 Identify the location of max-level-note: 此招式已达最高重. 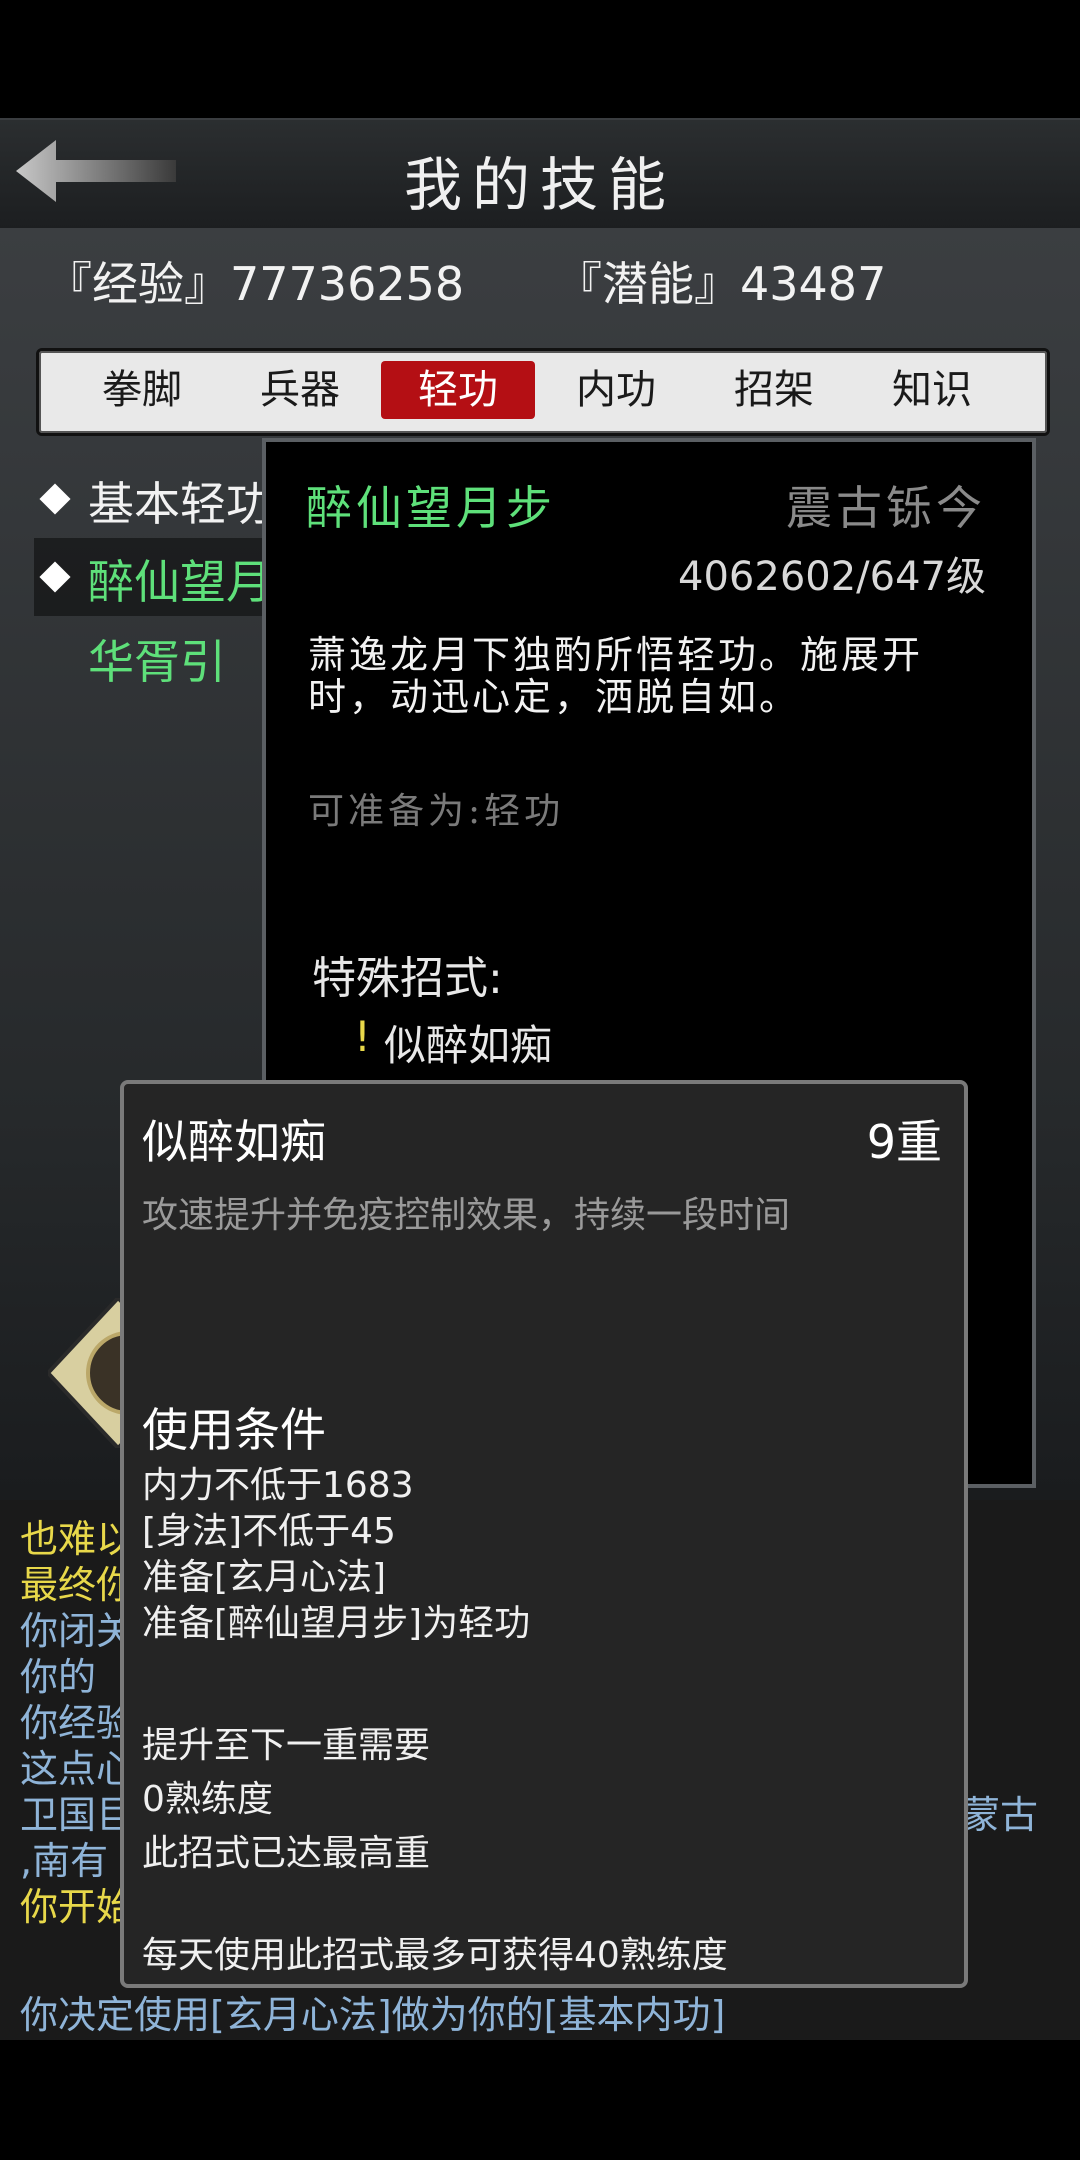
(286, 1853).